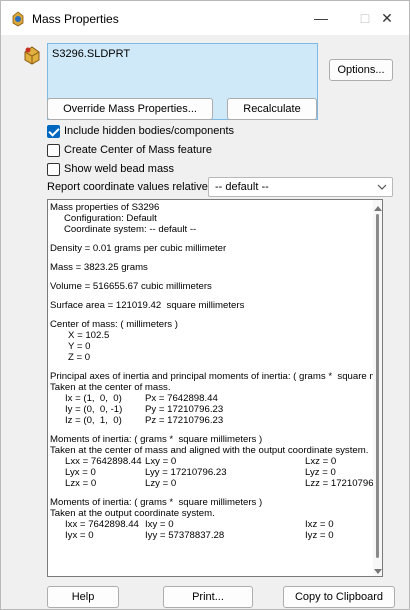 The image size is (410, 610). I want to click on show-weld-label: Show weld bead mass, so click(119, 169).